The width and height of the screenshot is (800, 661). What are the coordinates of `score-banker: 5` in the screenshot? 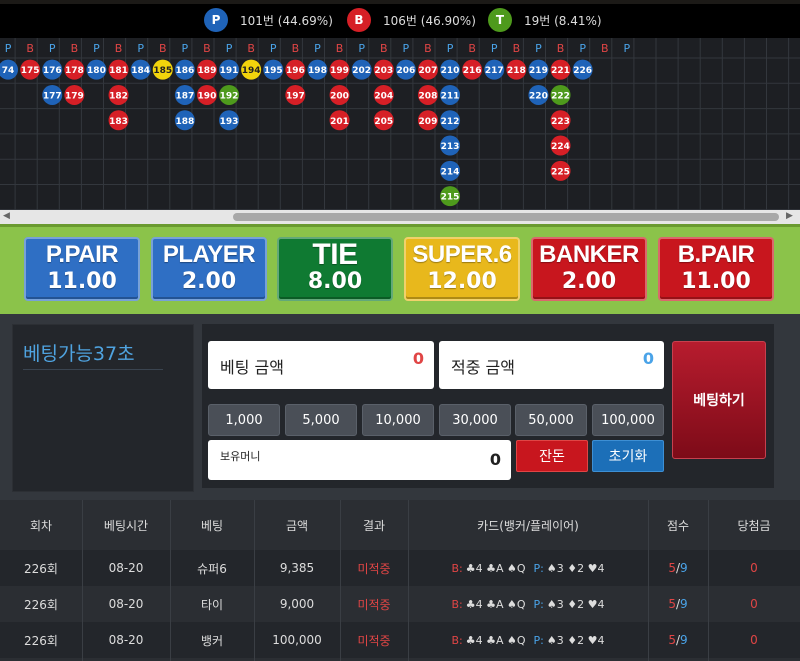 It's located at (672, 568).